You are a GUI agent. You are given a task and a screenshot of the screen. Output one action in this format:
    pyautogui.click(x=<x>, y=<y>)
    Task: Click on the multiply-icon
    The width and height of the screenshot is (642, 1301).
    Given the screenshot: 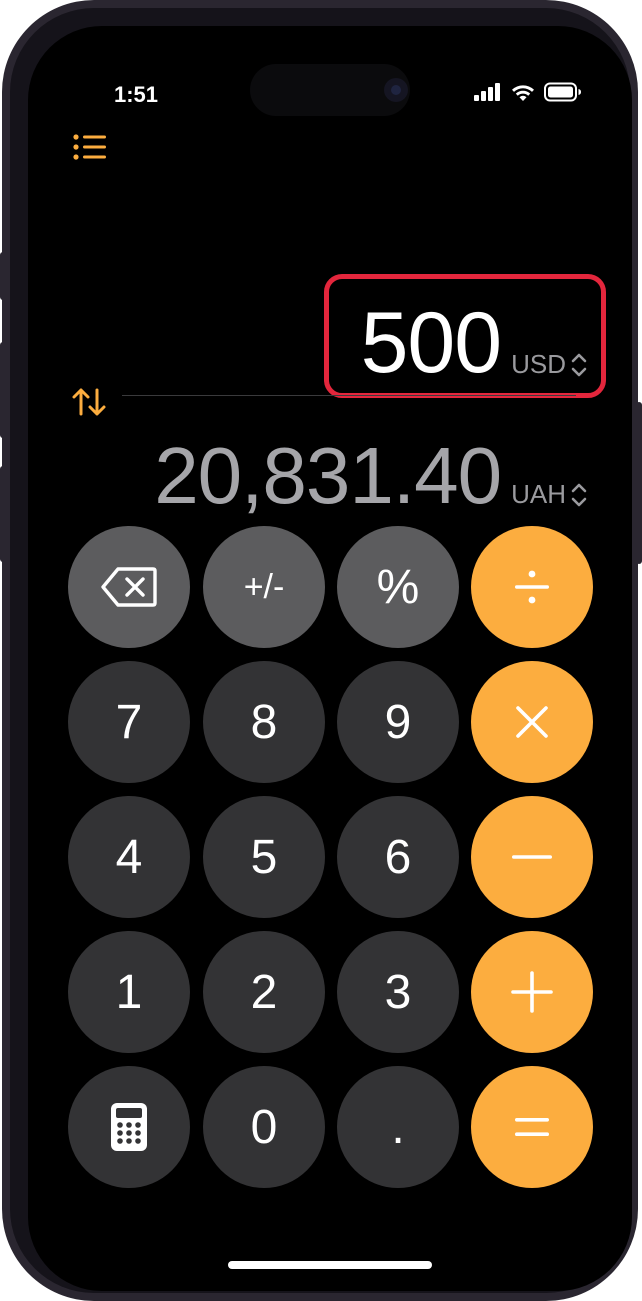 What is the action you would take?
    pyautogui.click(x=532, y=722)
    